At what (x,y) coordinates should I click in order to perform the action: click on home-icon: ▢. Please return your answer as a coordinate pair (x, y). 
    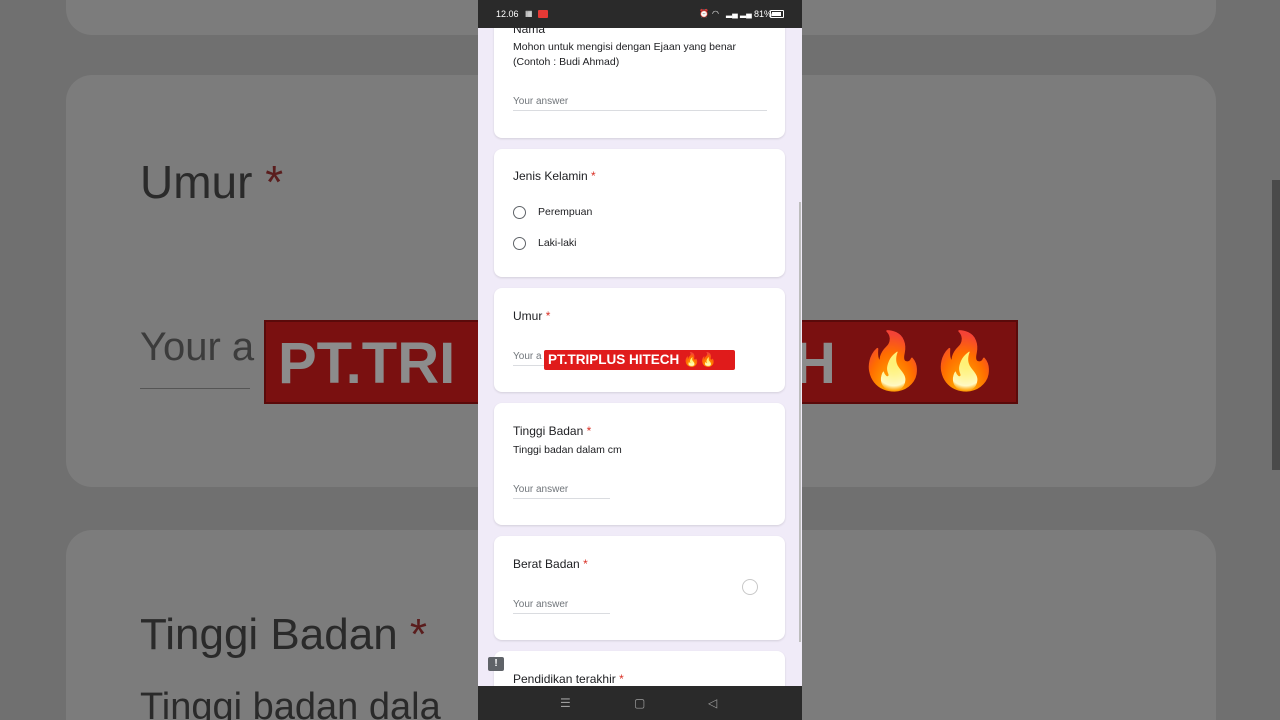
    Looking at the image, I should click on (639, 703).